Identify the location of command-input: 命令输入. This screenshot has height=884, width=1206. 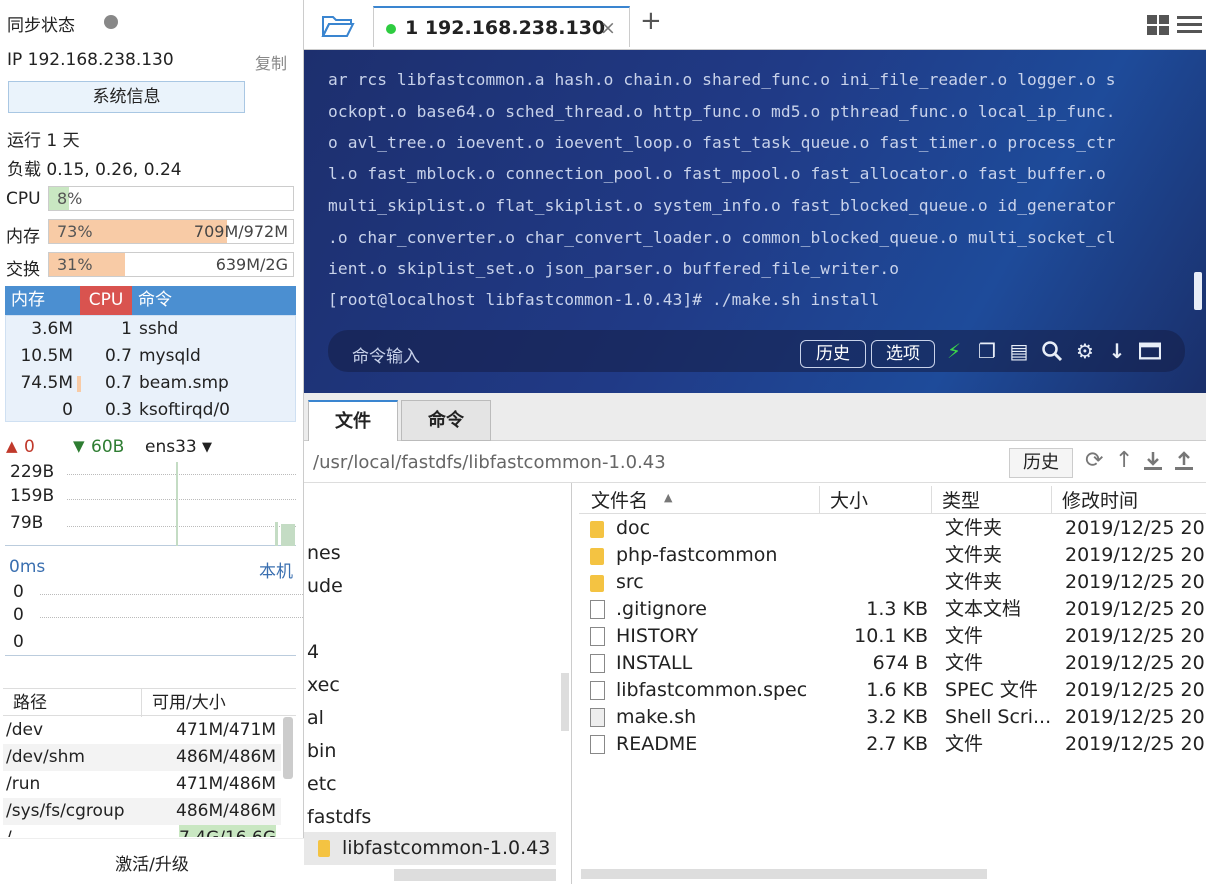
(386, 354).